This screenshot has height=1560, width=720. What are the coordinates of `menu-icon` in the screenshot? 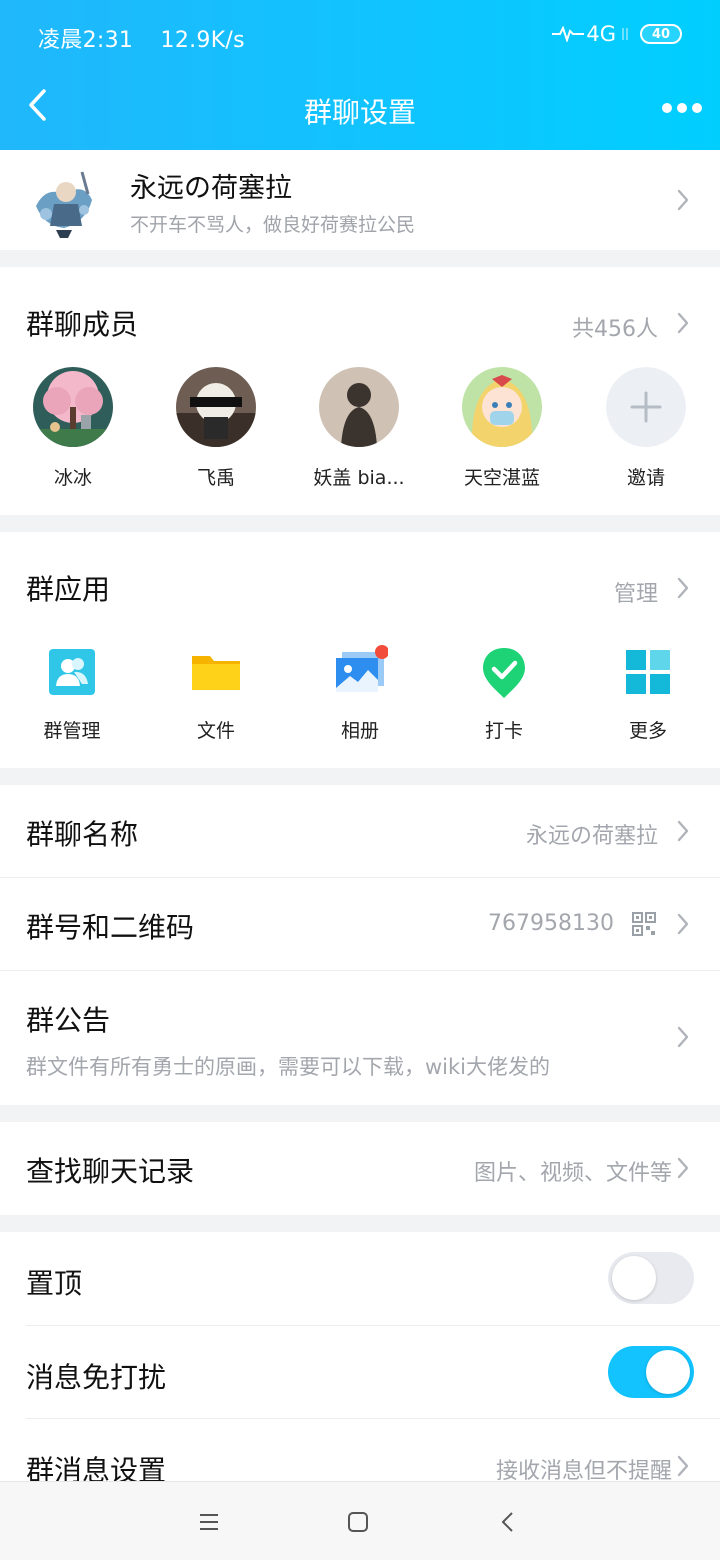 It's located at (209, 1522).